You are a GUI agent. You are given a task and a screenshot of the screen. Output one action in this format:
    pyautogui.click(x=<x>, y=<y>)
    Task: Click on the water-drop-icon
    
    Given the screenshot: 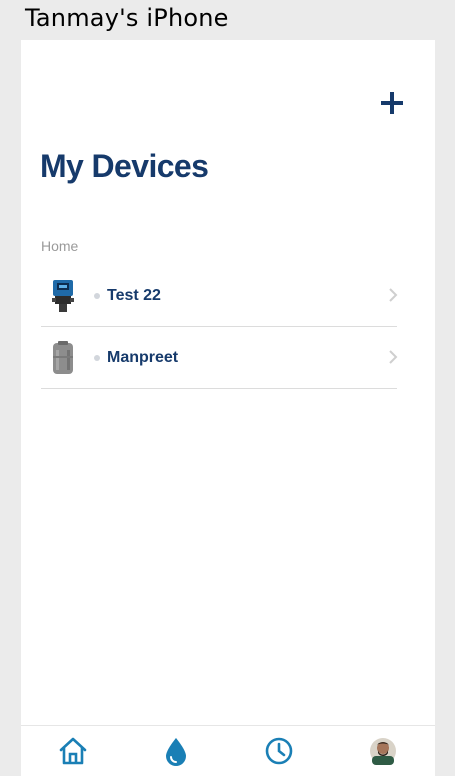 What is the action you would take?
    pyautogui.click(x=176, y=752)
    